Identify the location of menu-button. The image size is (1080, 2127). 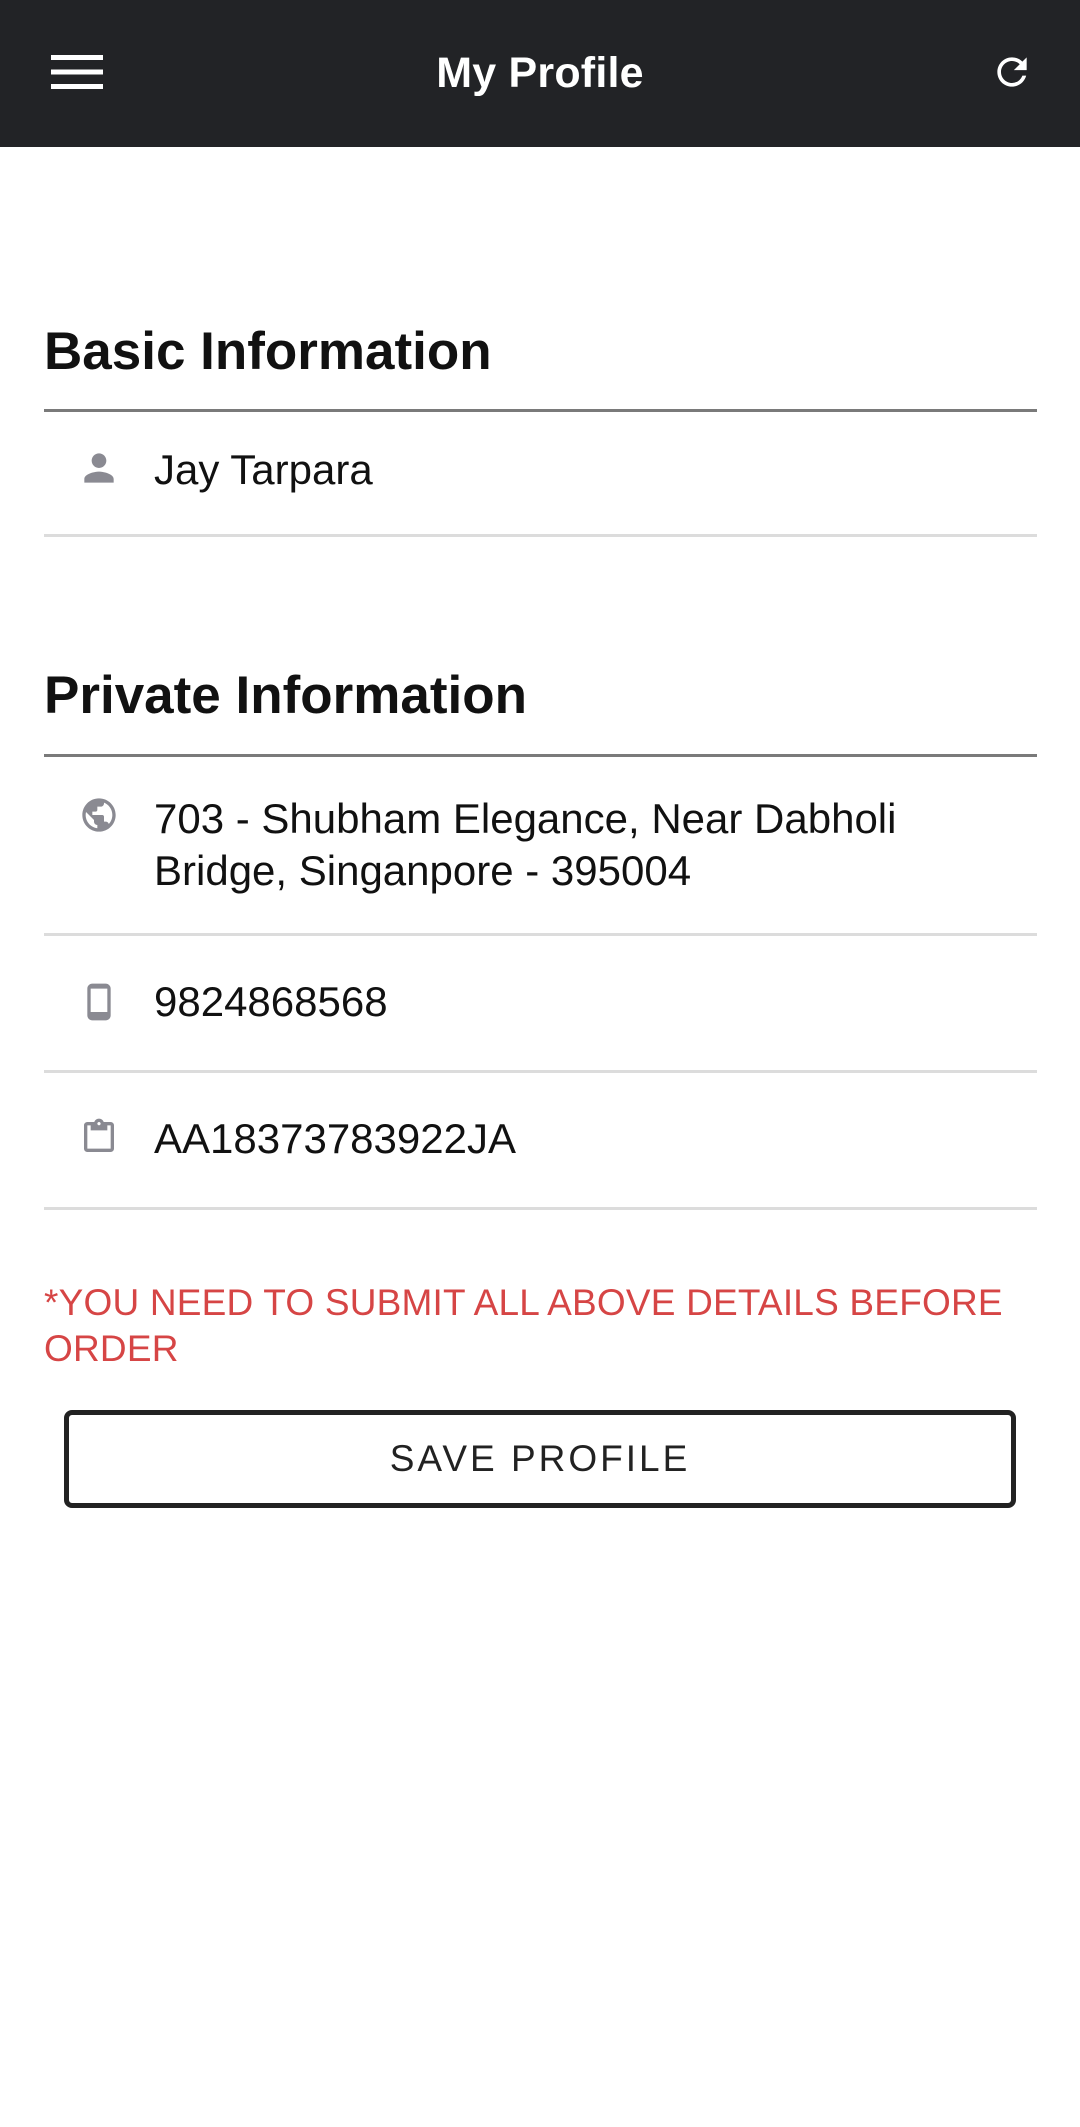
(77, 72).